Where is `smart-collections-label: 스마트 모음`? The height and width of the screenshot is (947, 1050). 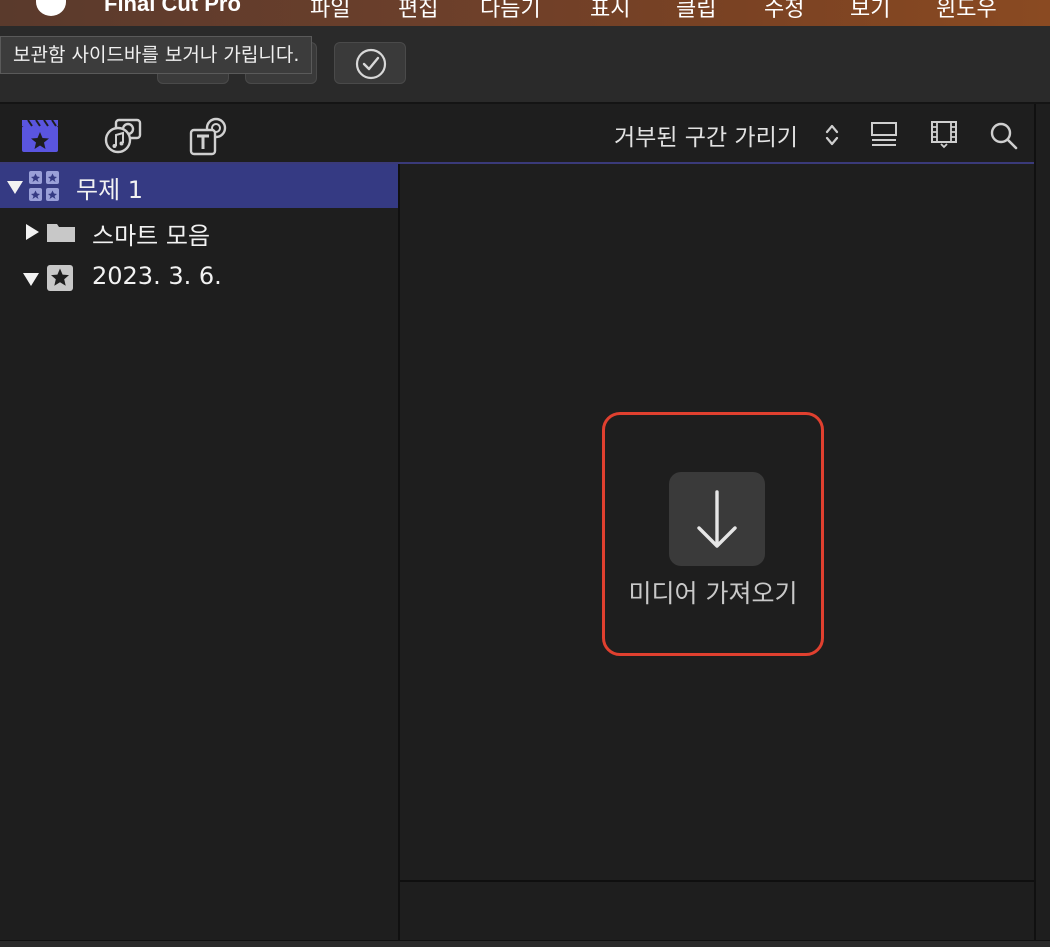
smart-collections-label: 스마트 모음 is located at coordinates (151, 236).